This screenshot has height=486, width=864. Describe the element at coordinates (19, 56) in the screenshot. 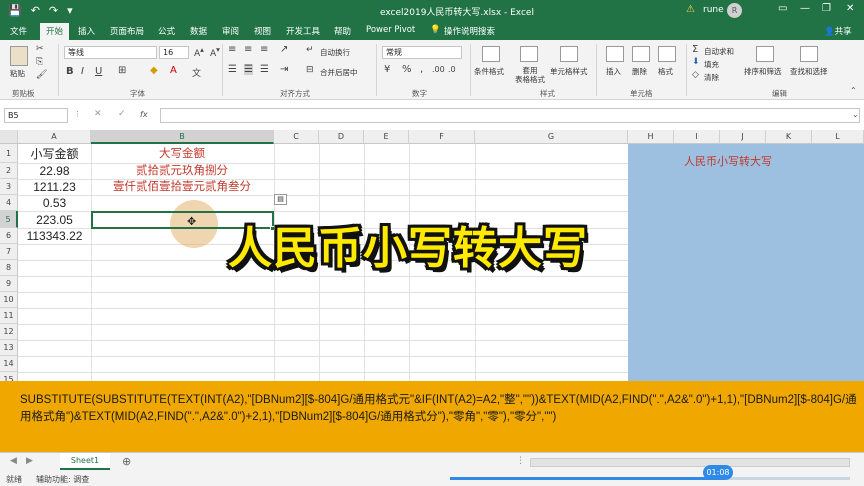

I see `paste-icon` at that location.